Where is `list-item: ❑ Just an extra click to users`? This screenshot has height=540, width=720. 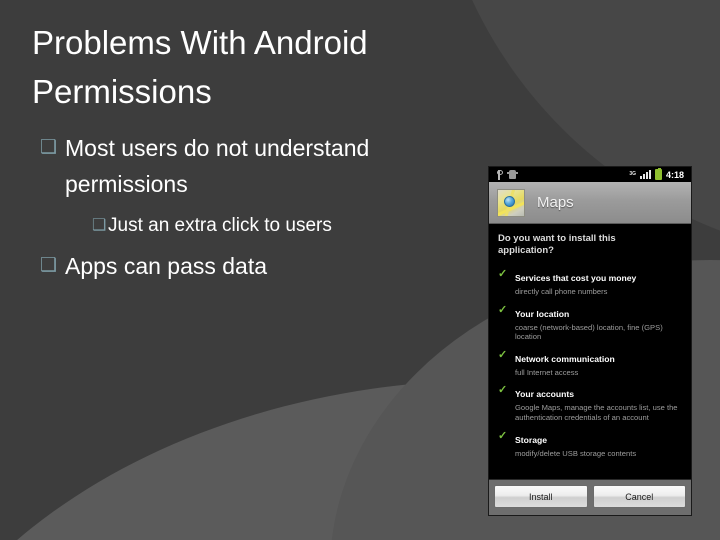 list-item: ❑ Just an extra click to users is located at coordinates (291, 226).